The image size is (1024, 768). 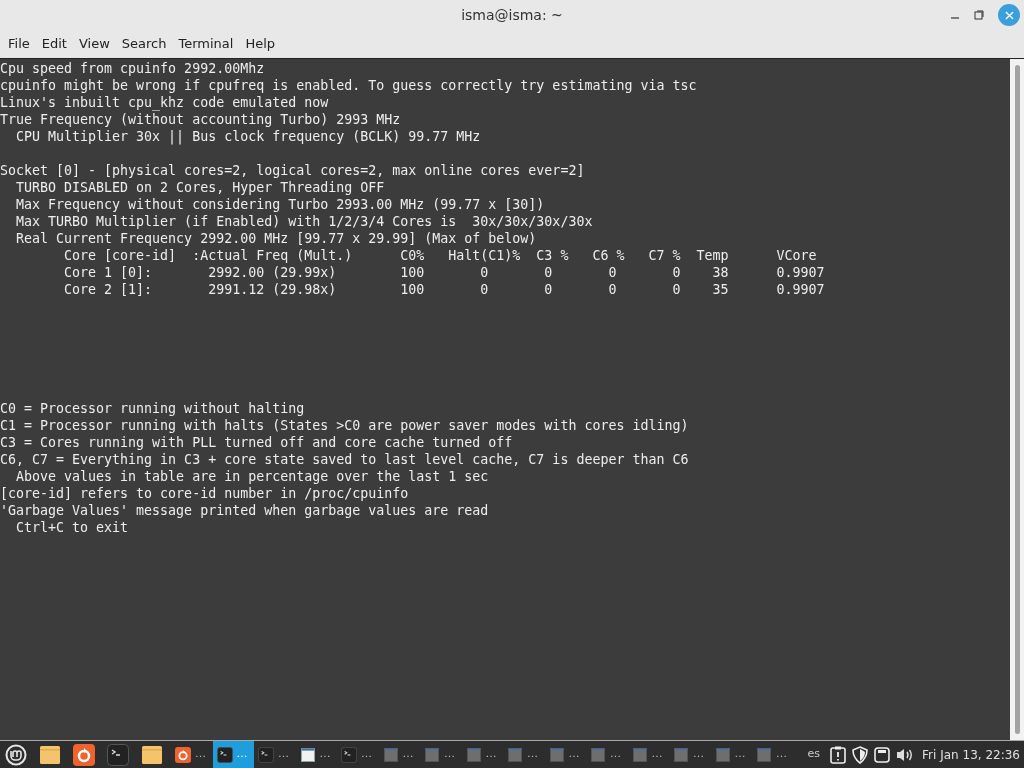 What do you see at coordinates (164, 102) in the screenshot?
I see `terminal-line: Linux's inbuilt cpu_khz code emulated now` at bounding box center [164, 102].